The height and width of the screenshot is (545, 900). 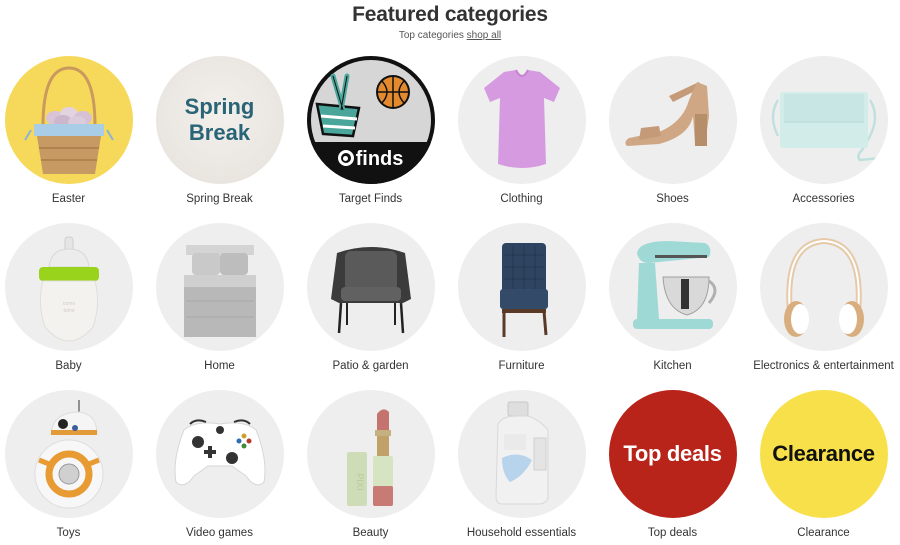 I want to click on shop-all-link: shop all, so click(x=484, y=35).